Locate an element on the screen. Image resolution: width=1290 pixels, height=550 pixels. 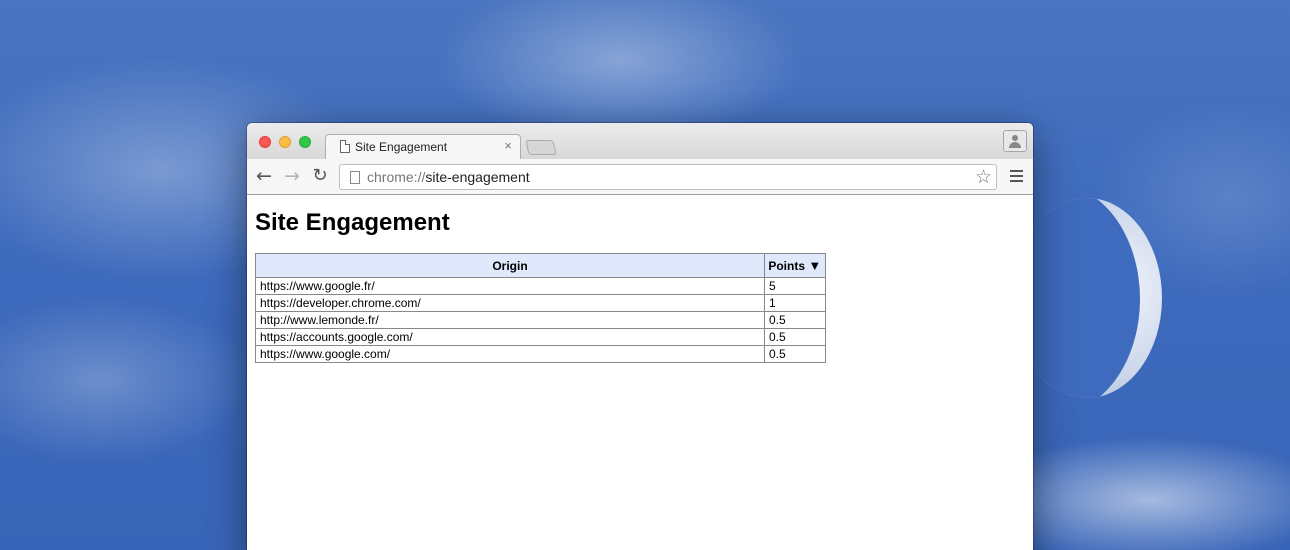
bookmark-star-icon: ☆ is located at coordinates (983, 177).